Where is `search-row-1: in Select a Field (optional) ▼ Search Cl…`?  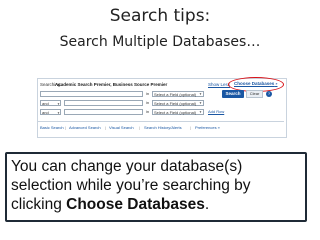
search-row-1: in Select a Field (optional) ▼ Search Cl… is located at coordinates (162, 94).